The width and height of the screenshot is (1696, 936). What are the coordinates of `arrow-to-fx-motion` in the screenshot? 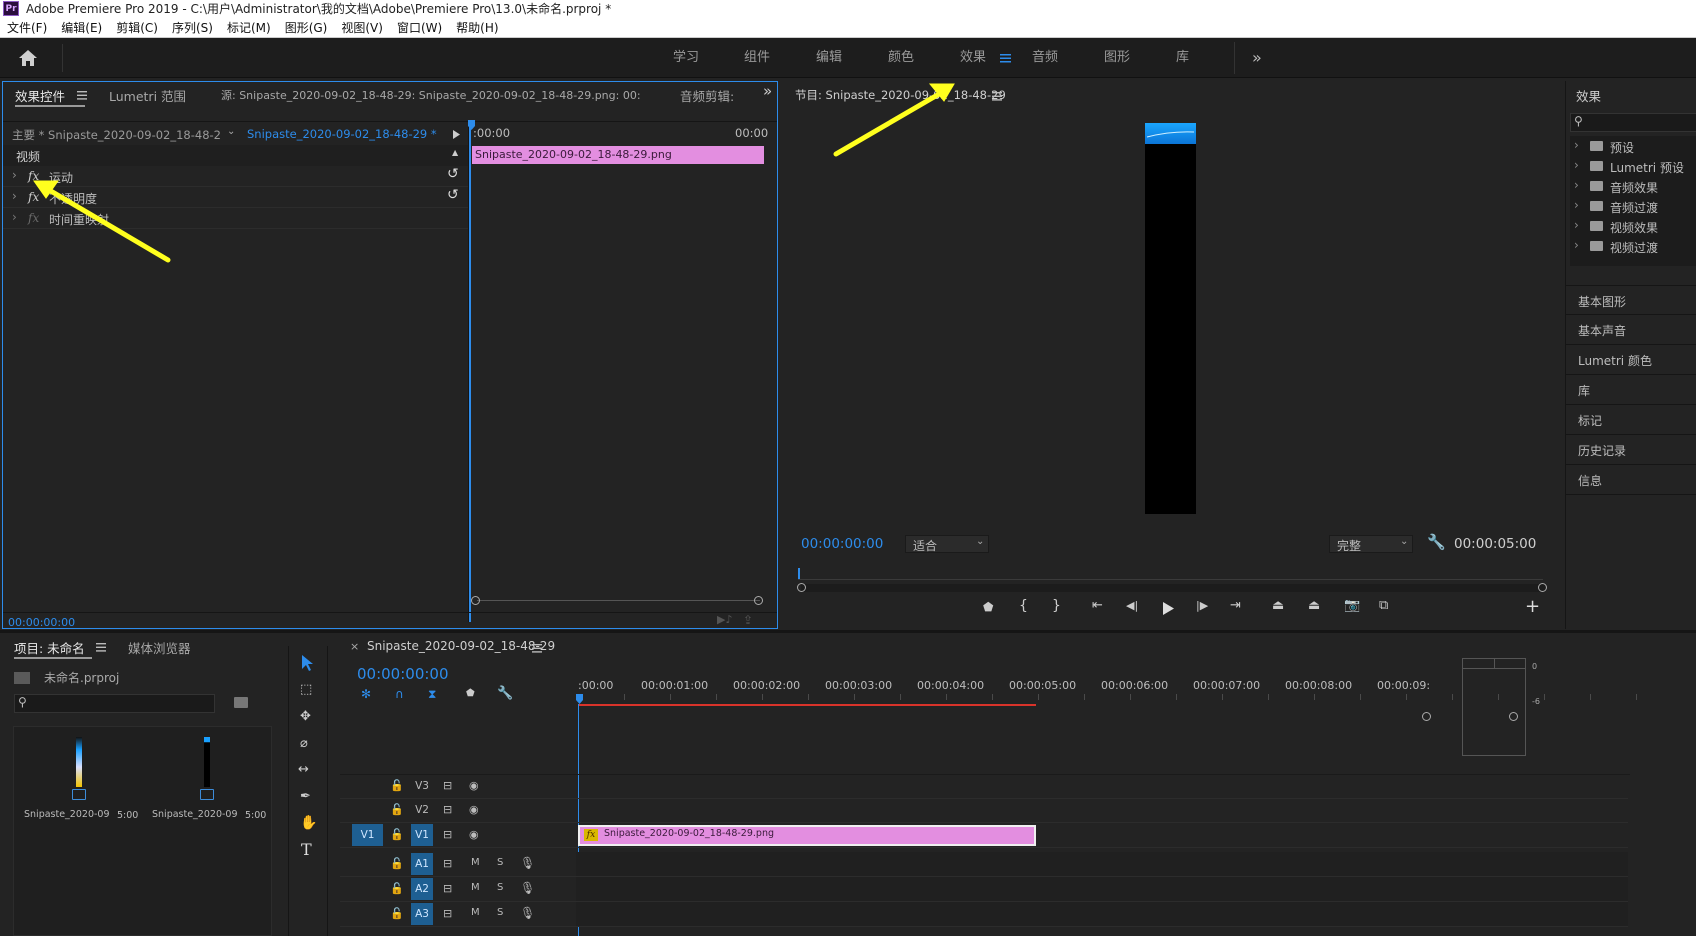 It's located at (106, 223).